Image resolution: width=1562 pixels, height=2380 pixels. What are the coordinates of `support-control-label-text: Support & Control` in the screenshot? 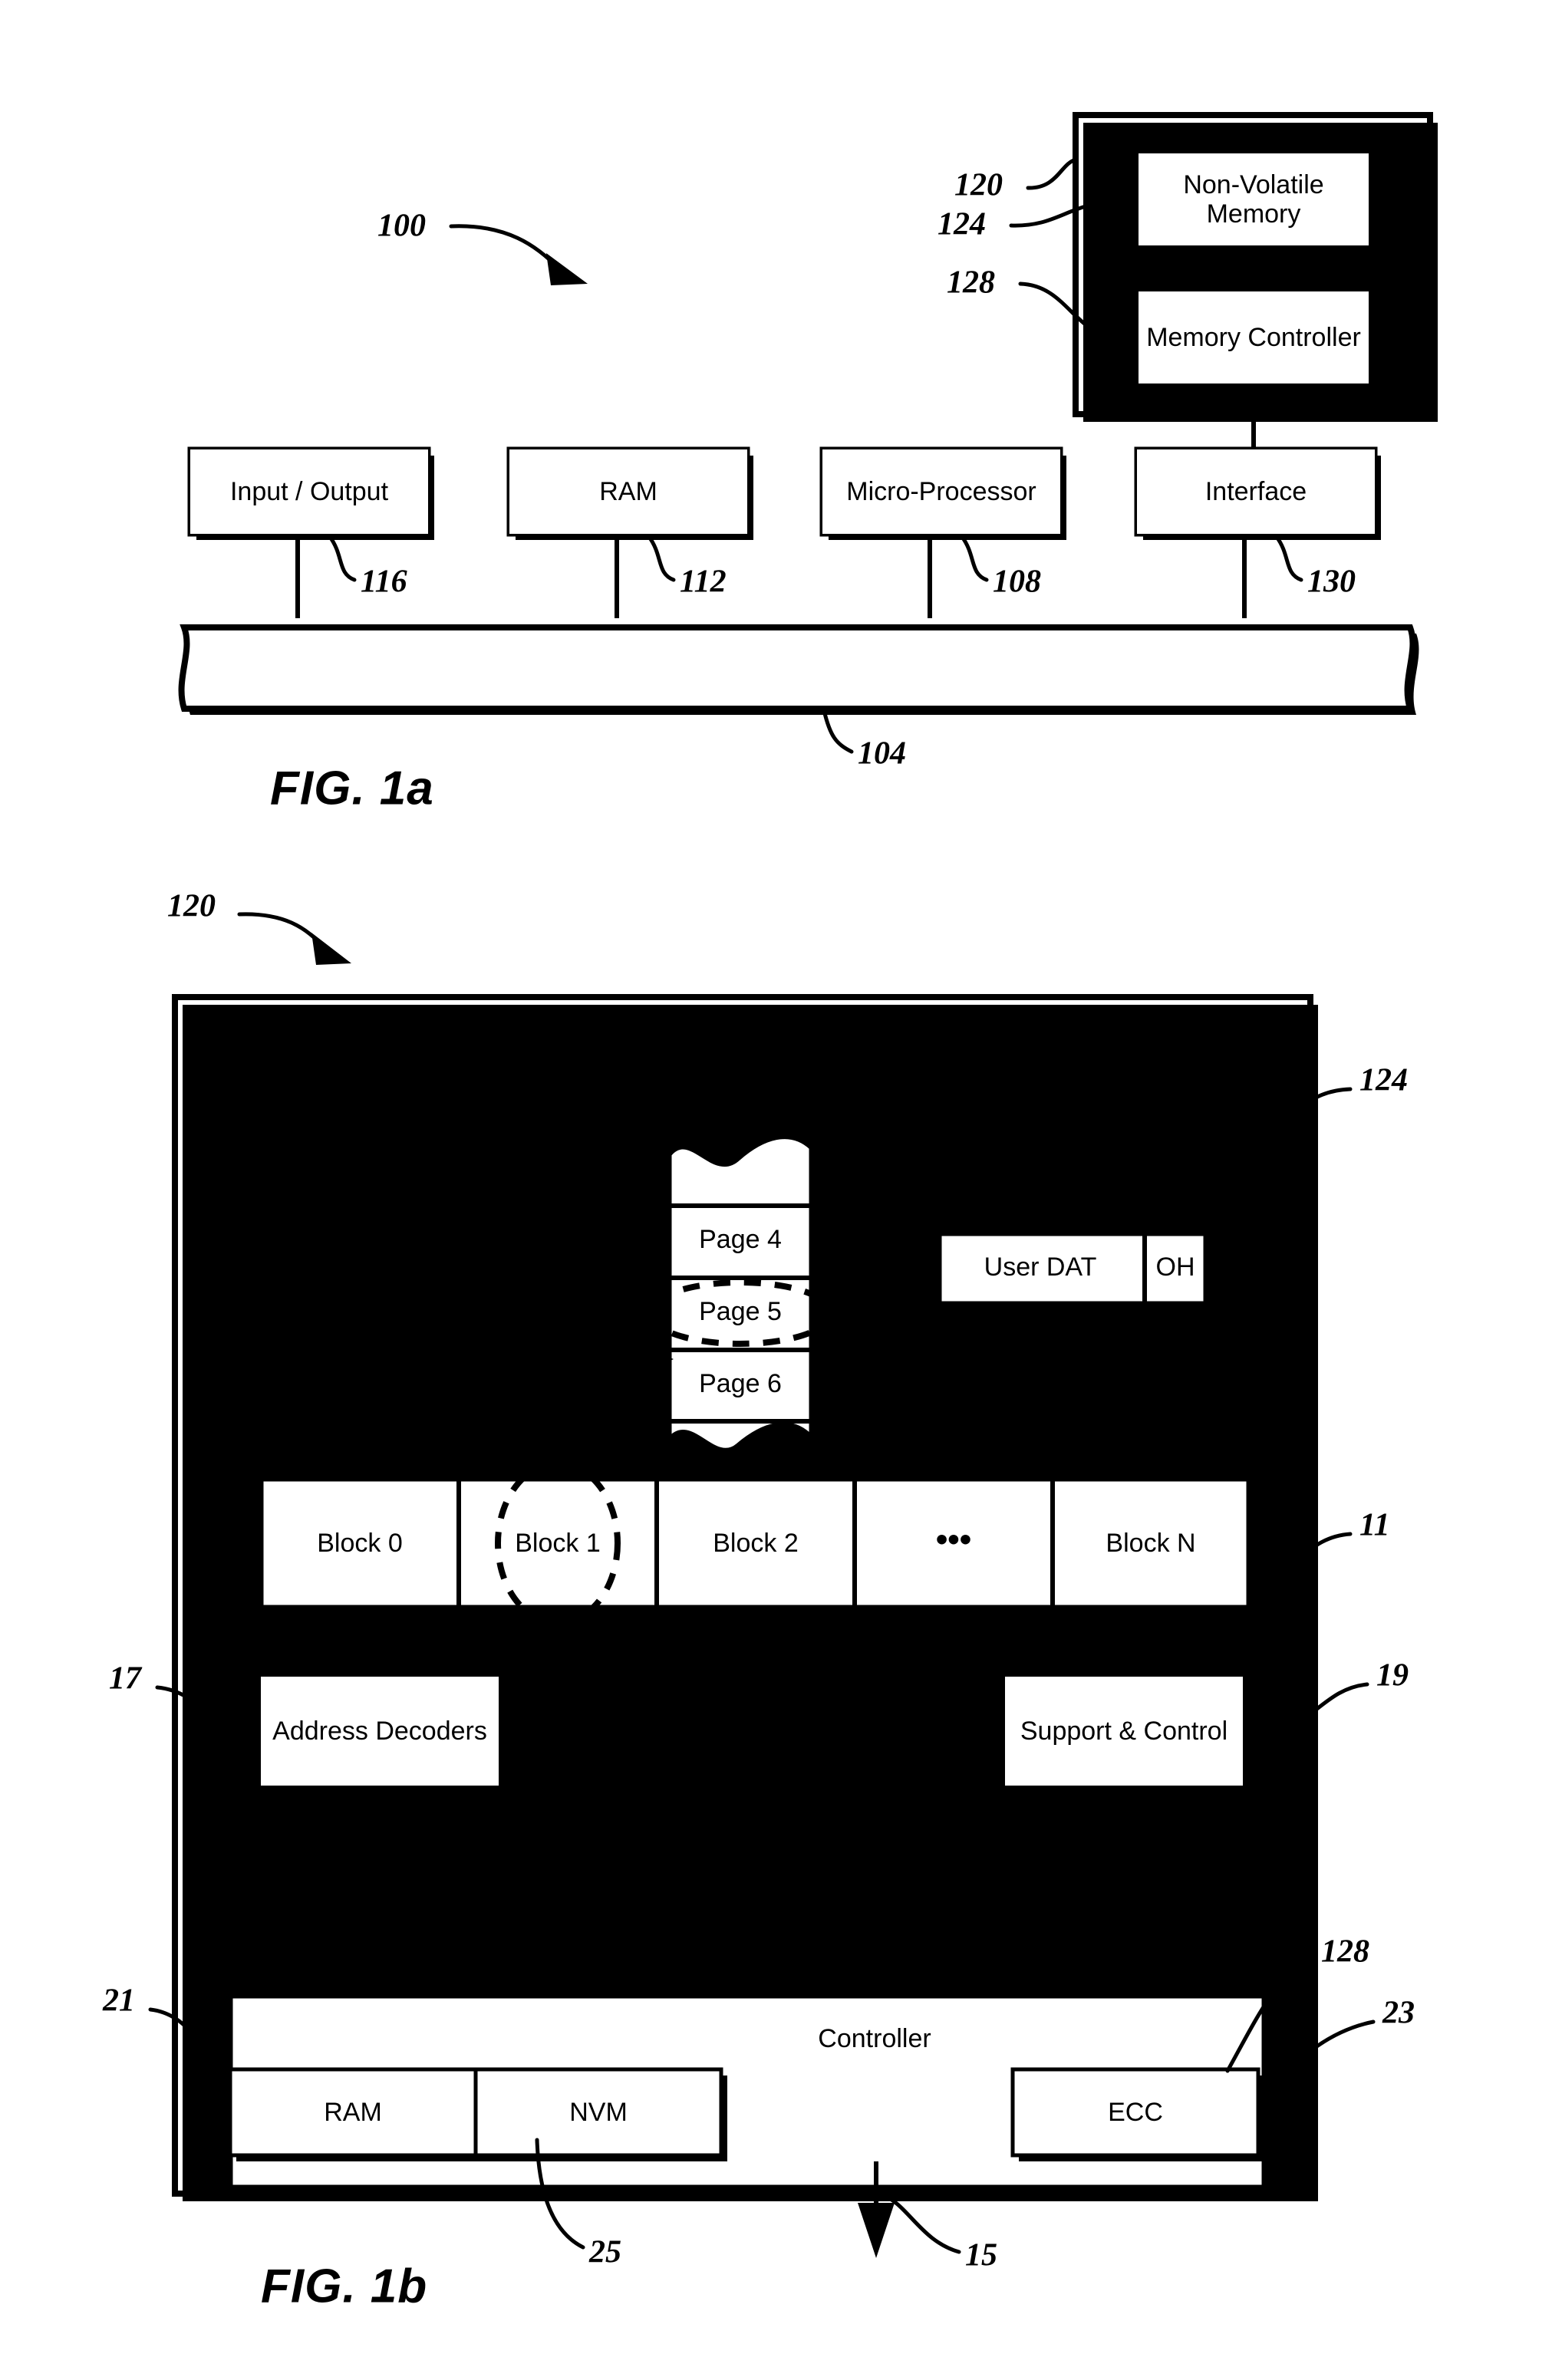 It's located at (1124, 1731).